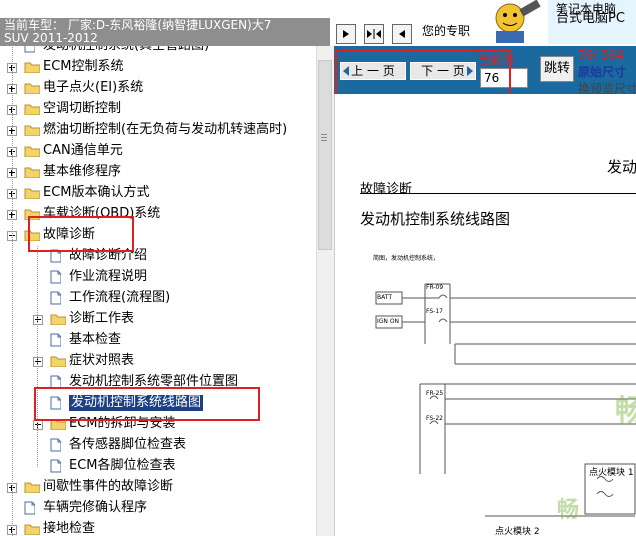  What do you see at coordinates (128, 444) in the screenshot?
I see `tree-item-label: 各传感器脚位检查表` at bounding box center [128, 444].